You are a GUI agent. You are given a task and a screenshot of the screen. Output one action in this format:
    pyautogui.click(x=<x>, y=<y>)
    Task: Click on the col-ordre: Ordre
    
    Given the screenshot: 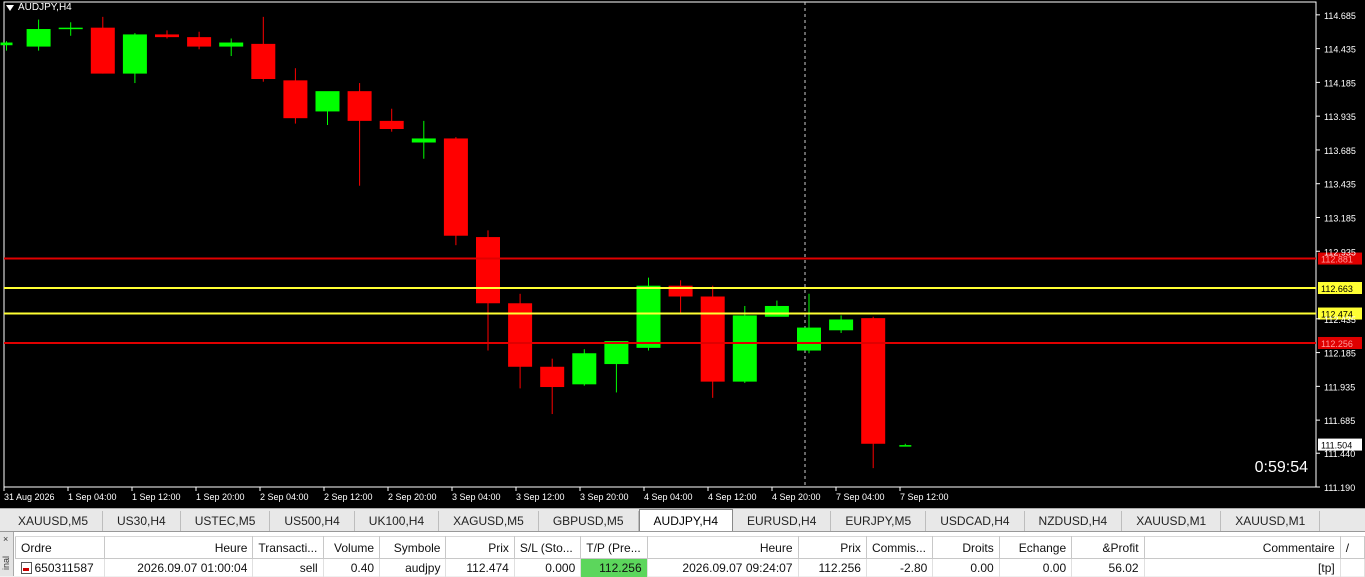 What is the action you would take?
    pyautogui.click(x=60, y=547)
    